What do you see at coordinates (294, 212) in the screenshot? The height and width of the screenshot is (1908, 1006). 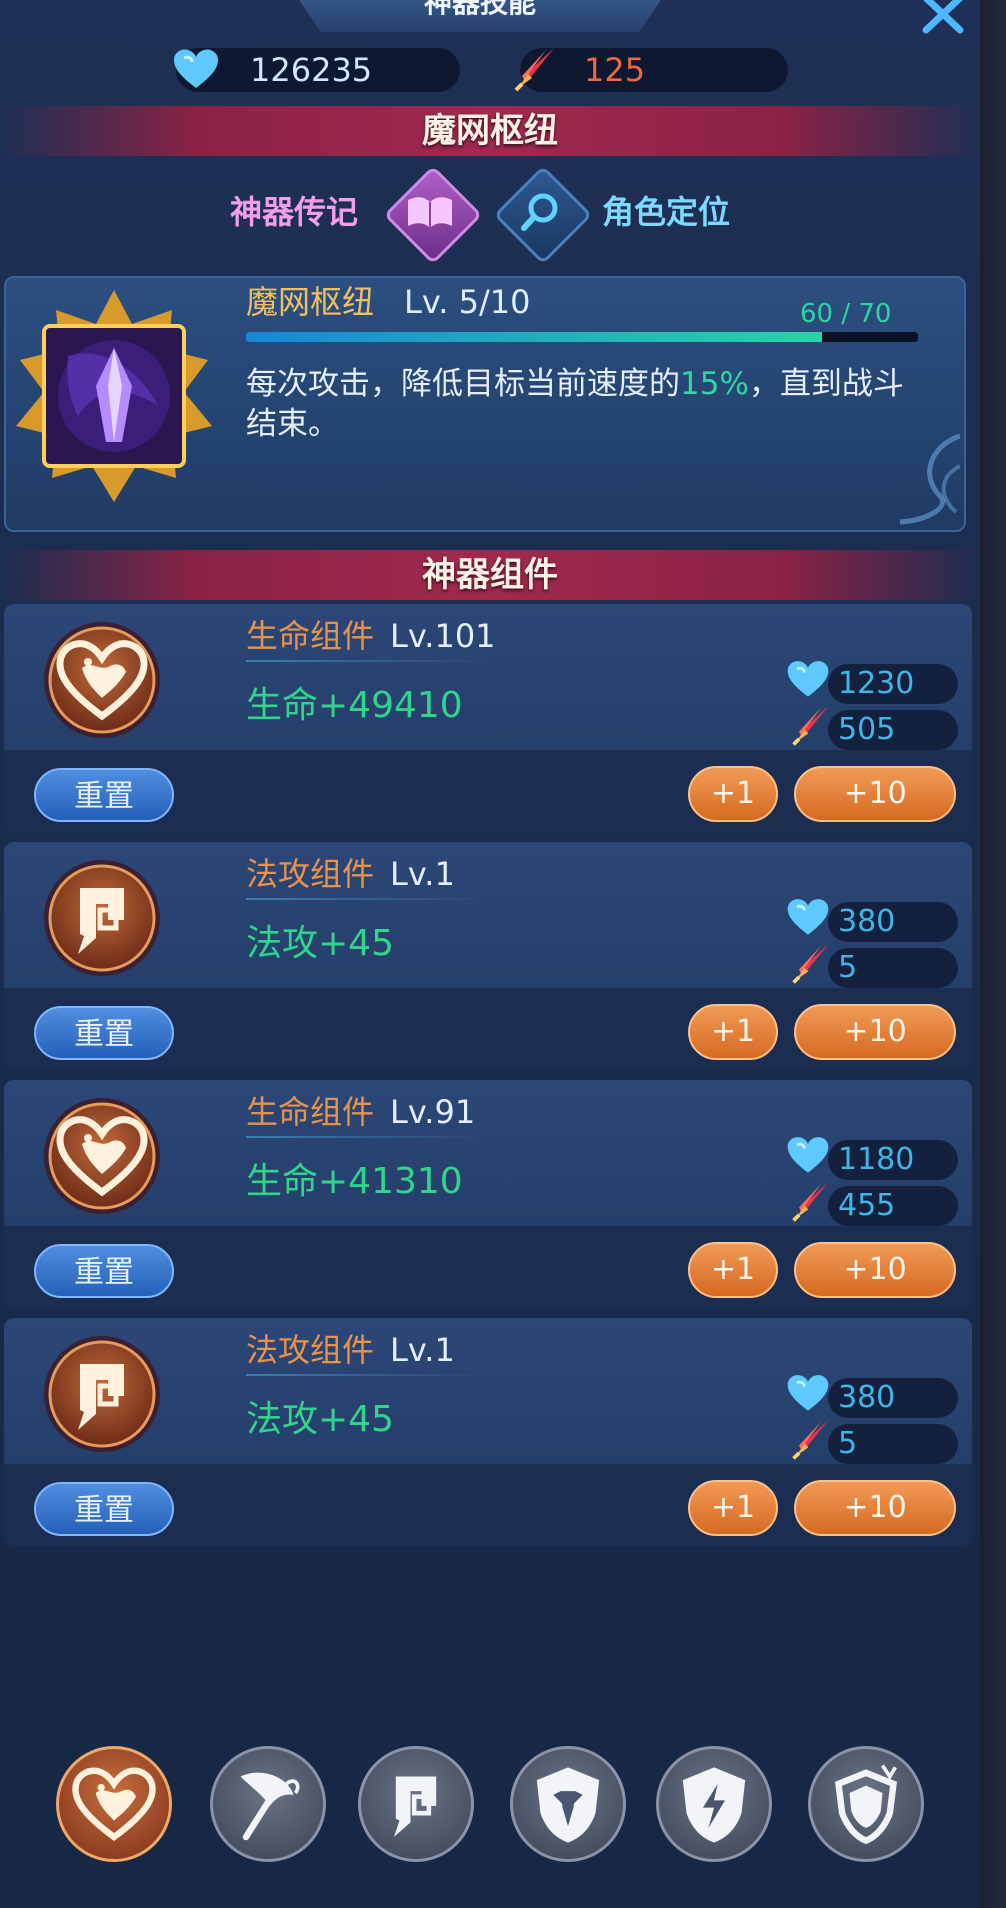 I see `tab-biography-label: 神器传记` at bounding box center [294, 212].